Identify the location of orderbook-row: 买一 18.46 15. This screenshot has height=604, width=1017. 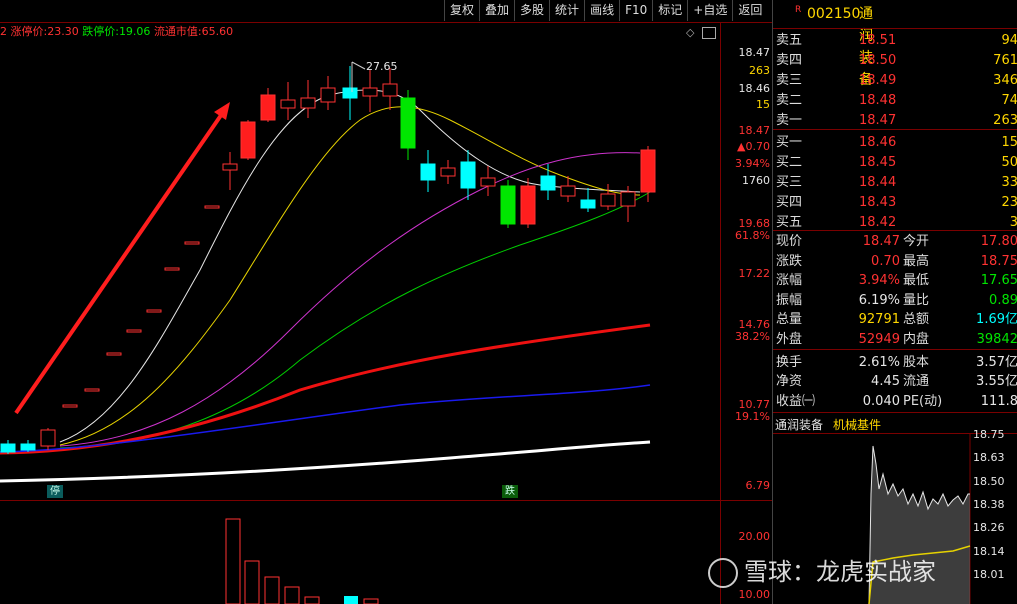
(895, 143).